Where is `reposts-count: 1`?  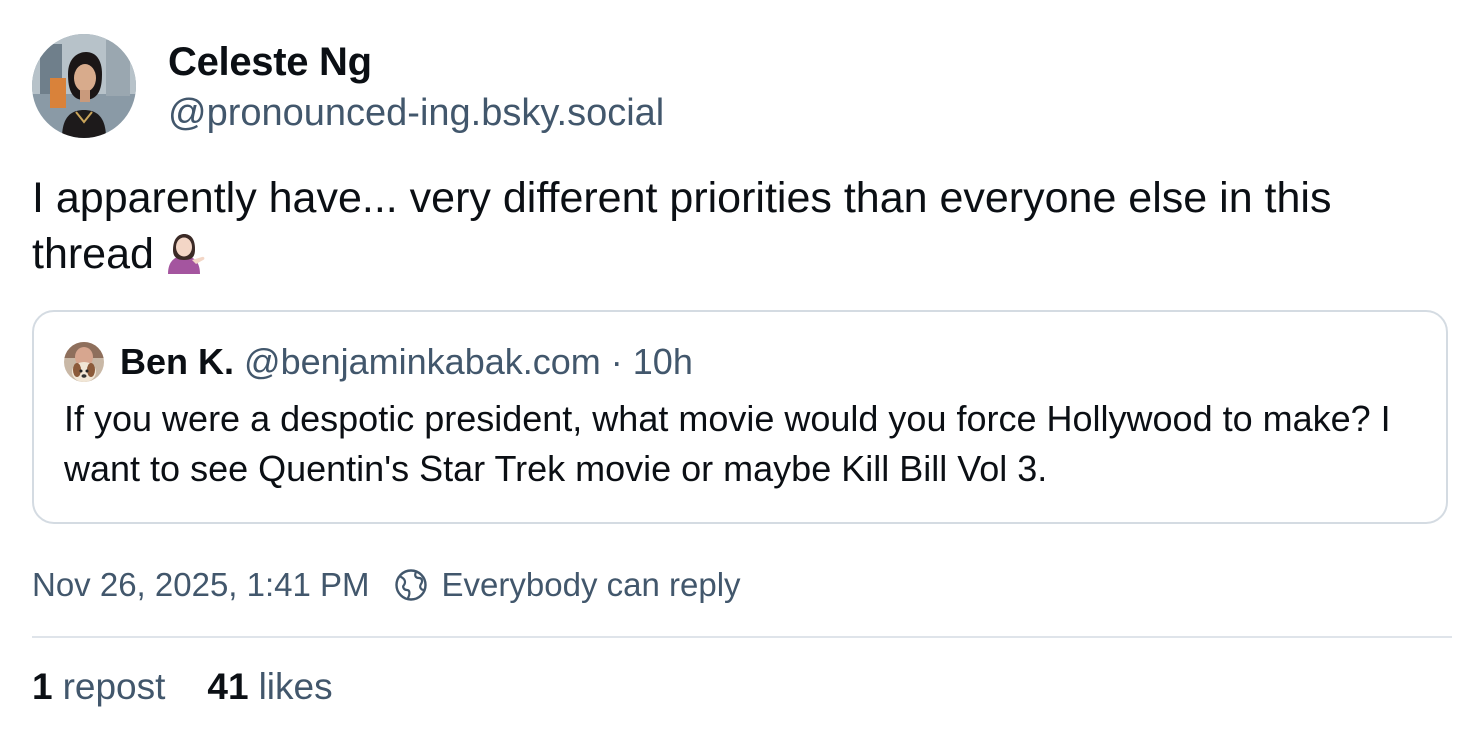
reposts-count: 1 is located at coordinates (42, 686).